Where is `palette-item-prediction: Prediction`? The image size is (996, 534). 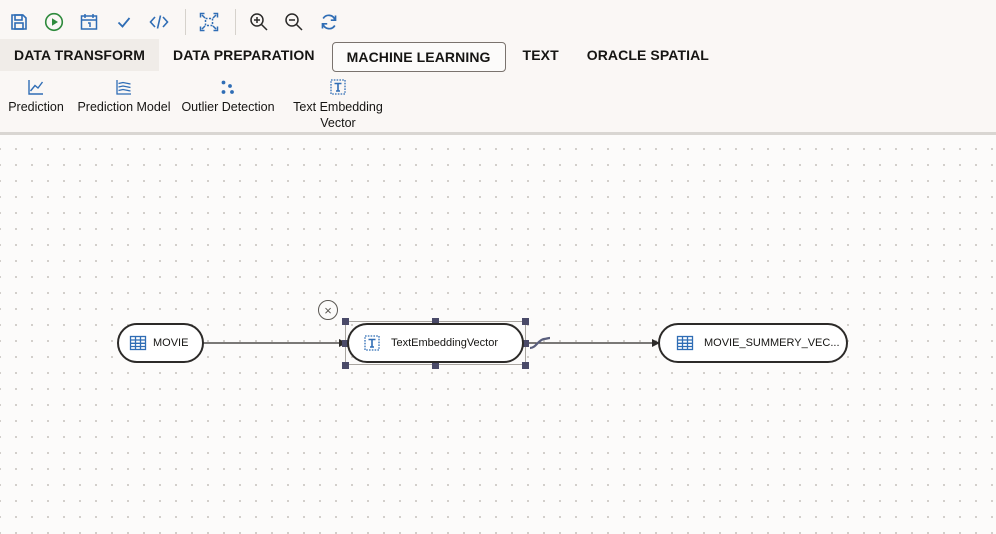
palette-item-prediction: Prediction is located at coordinates (36, 95).